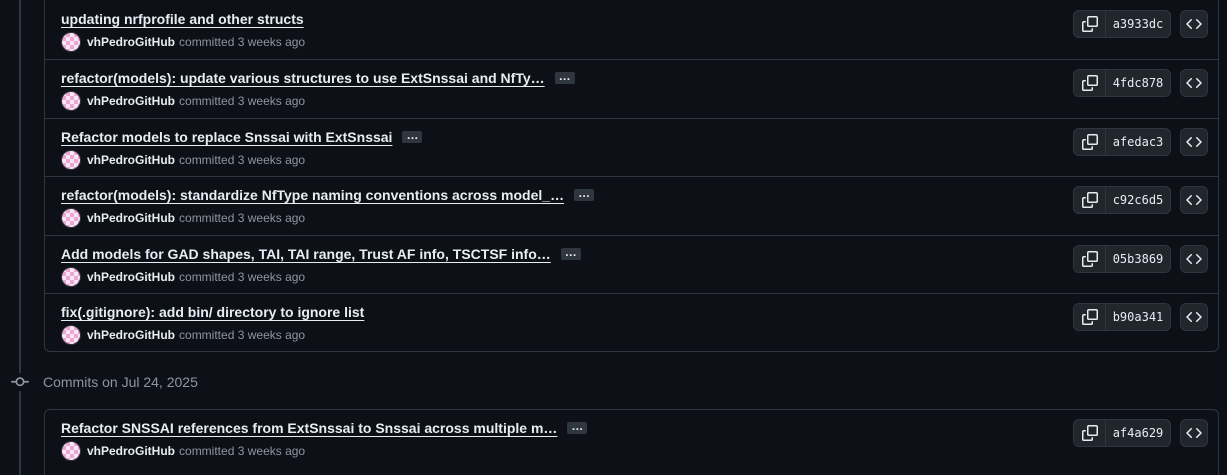 This screenshot has width=1227, height=475. What do you see at coordinates (1138, 200) in the screenshot?
I see `commit-sha-link: c92c6d5` at bounding box center [1138, 200].